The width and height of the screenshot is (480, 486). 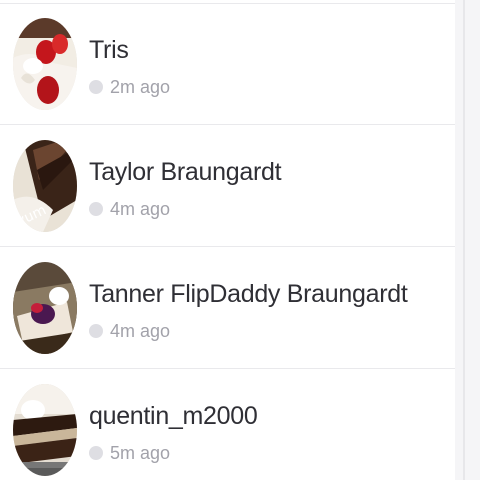 What do you see at coordinates (173, 416) in the screenshot?
I see `contact-name: quentin_m2000` at bounding box center [173, 416].